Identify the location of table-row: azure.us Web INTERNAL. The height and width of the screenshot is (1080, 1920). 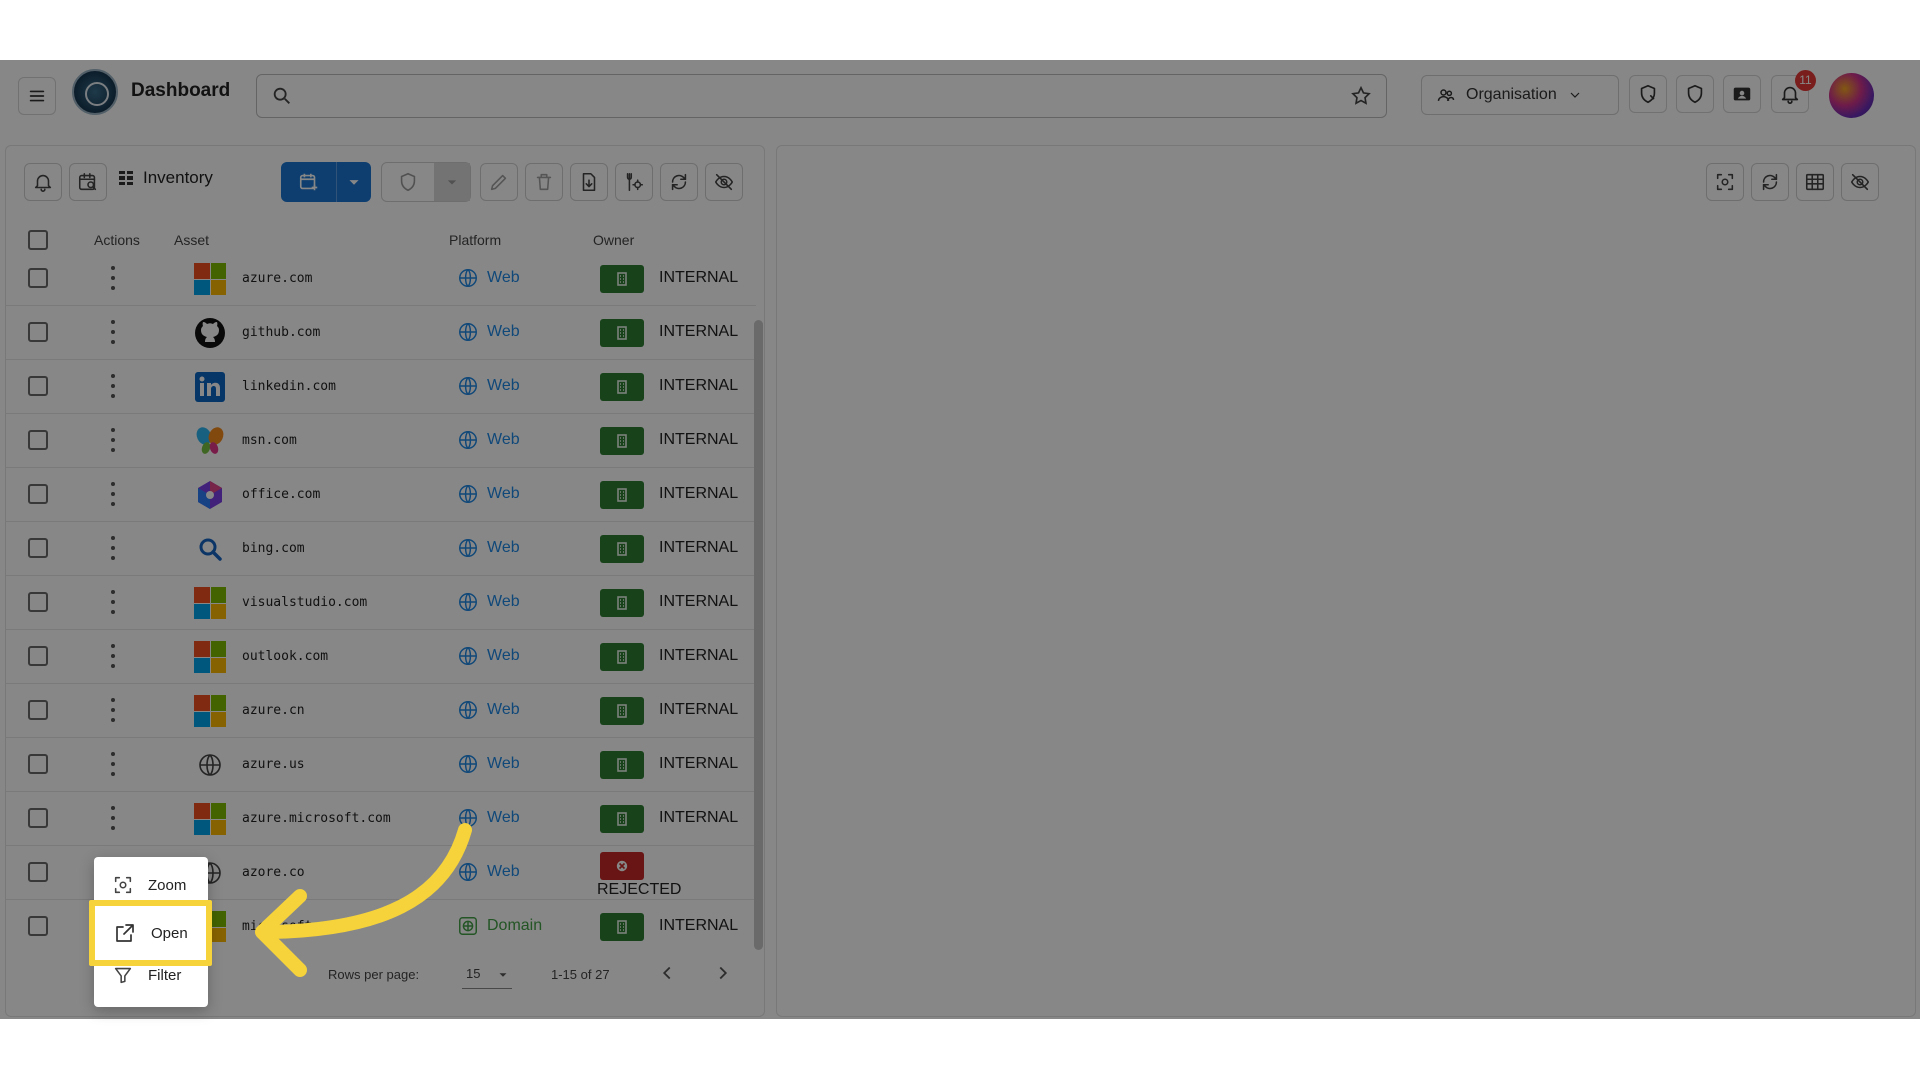
(381, 765).